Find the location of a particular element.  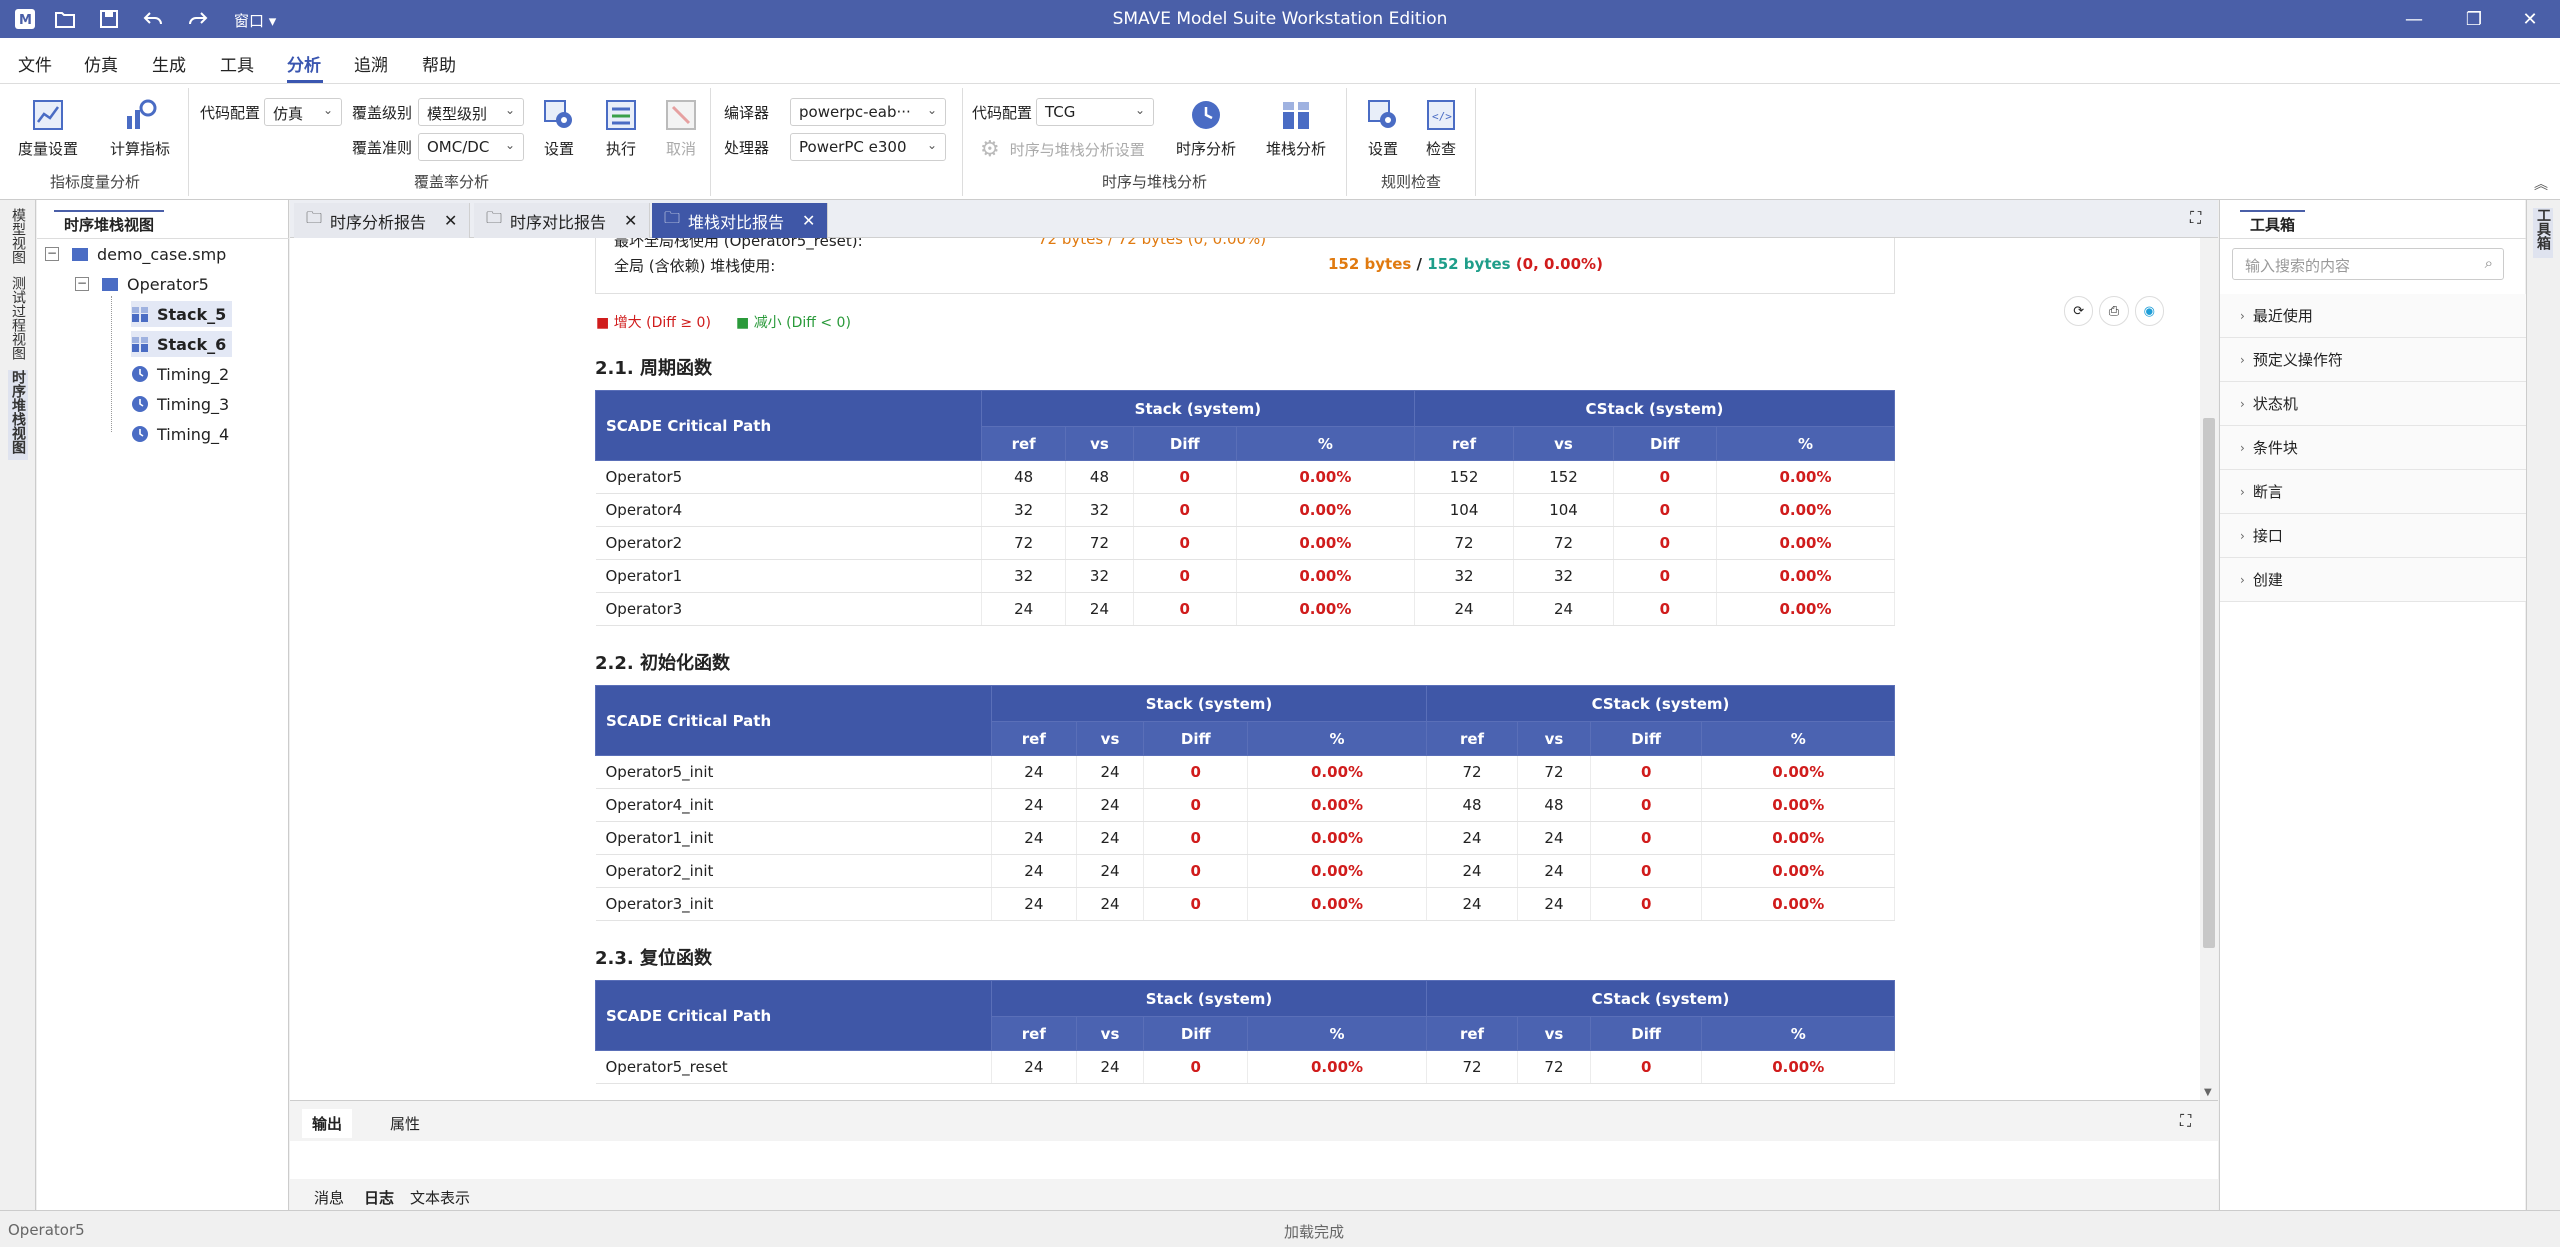

menu-simulation: 仿真 is located at coordinates (101, 63).